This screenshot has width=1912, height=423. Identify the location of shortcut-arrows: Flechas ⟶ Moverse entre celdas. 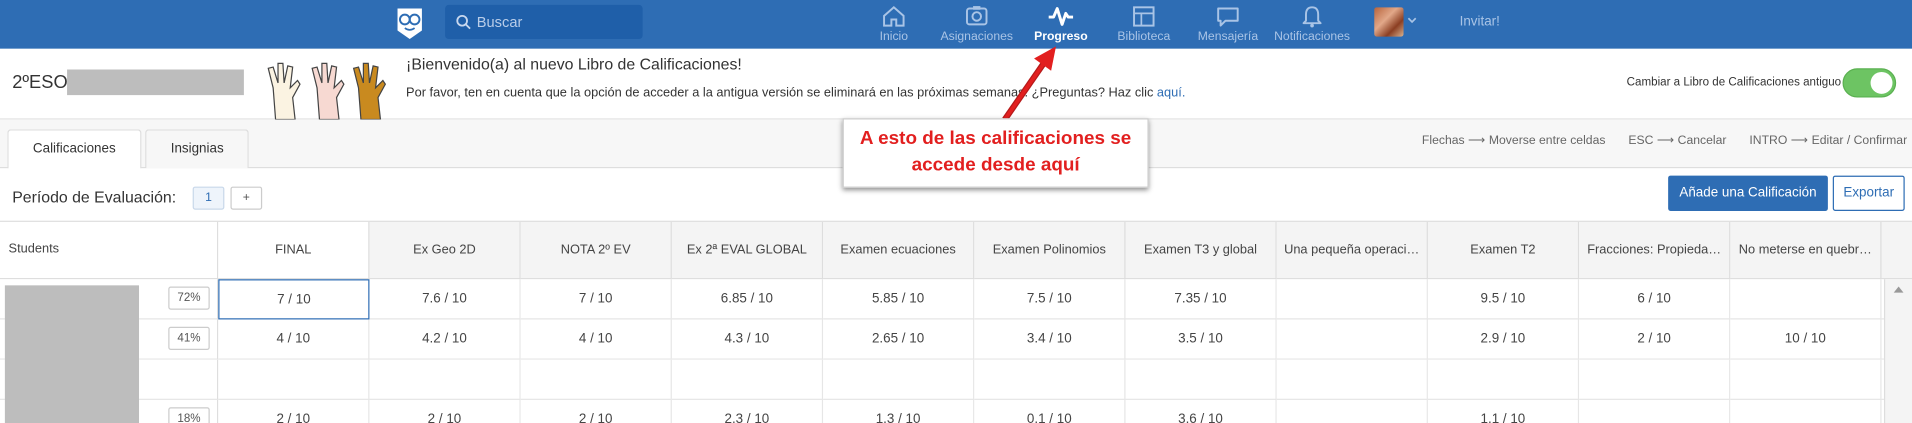
(1513, 141).